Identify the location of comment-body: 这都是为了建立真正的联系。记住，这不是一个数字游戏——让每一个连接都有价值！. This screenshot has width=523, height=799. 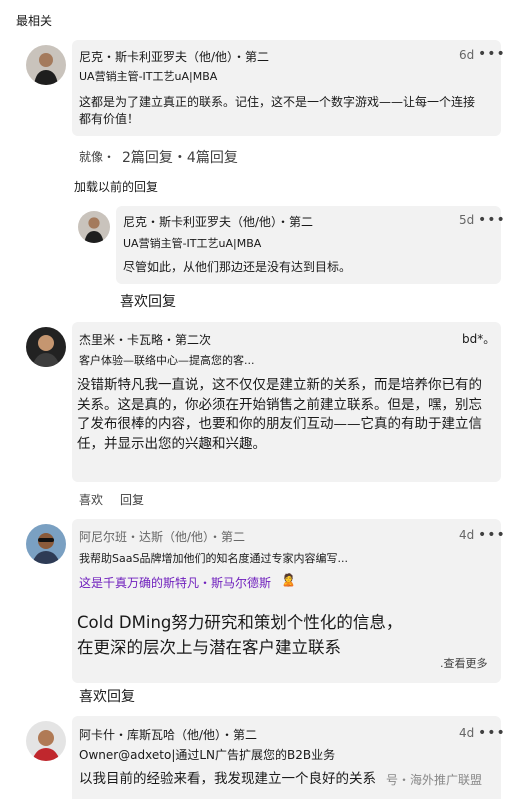
(277, 111).